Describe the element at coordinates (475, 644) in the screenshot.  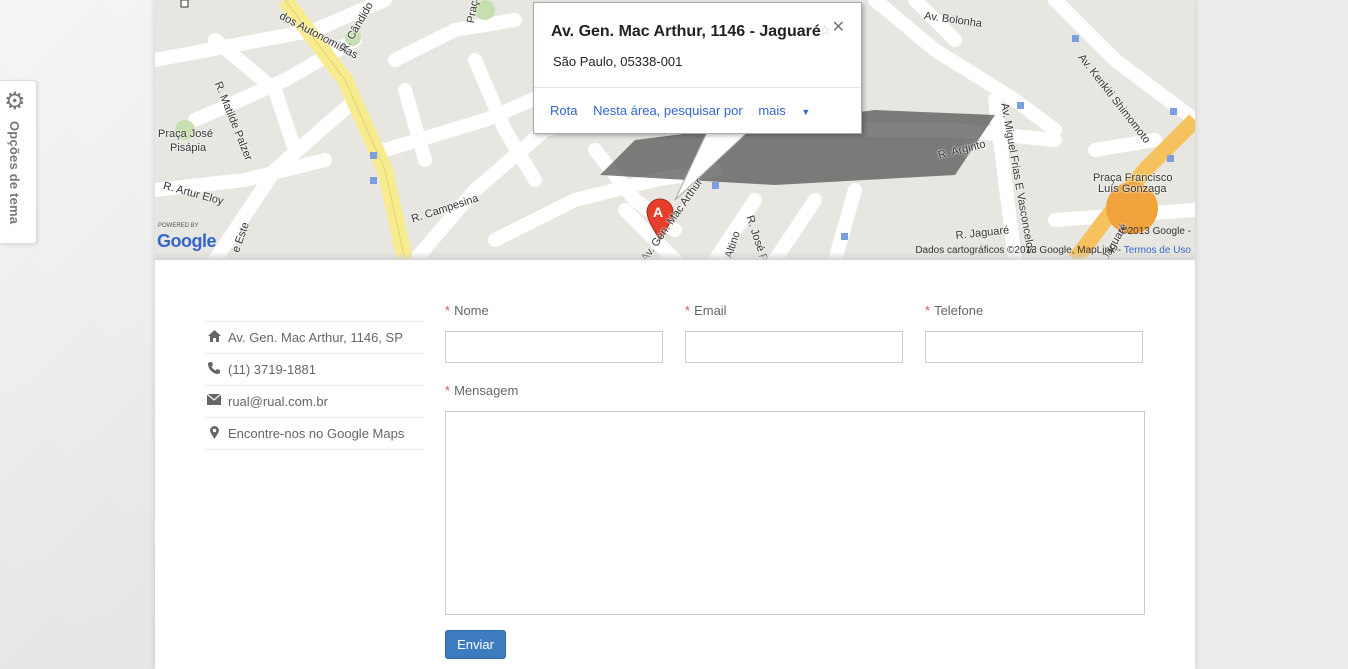
I see `submit-button: Enviar` at that location.